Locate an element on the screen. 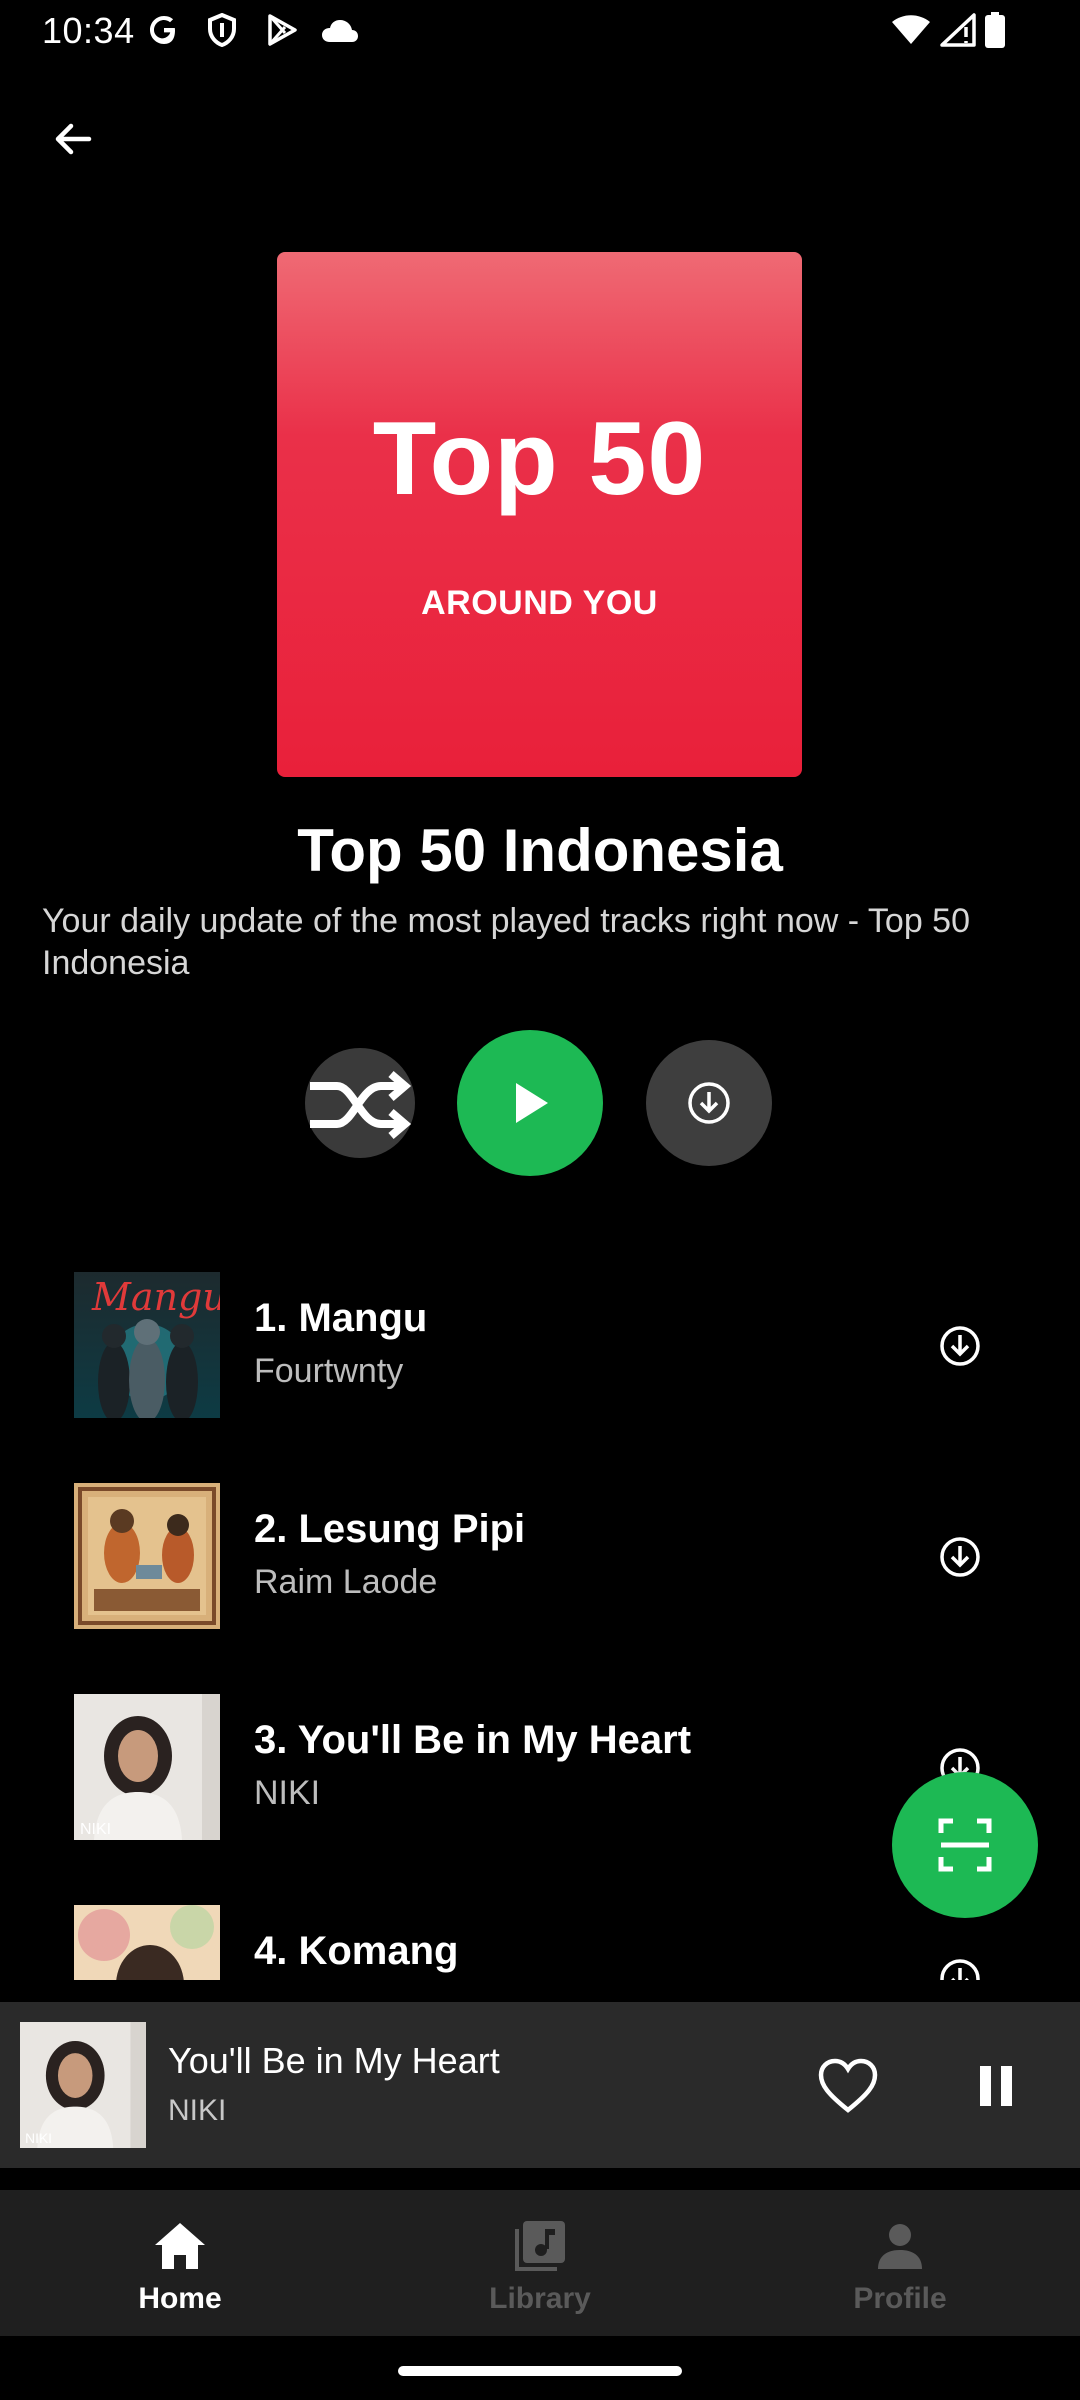  play-icon is located at coordinates (532, 1103).